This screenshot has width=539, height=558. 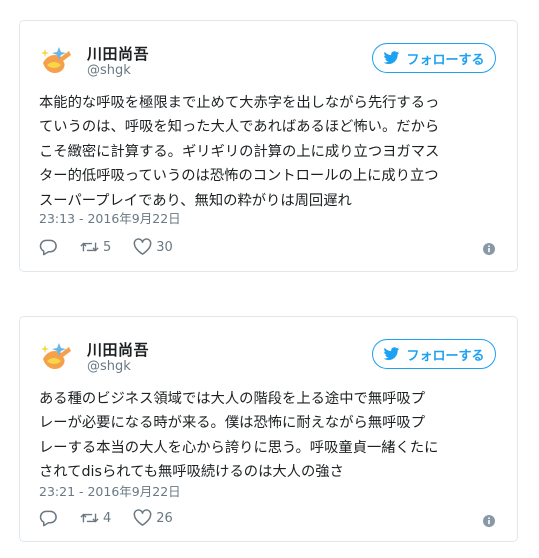 I want to click on retweet-button: 5, so click(x=95, y=247).